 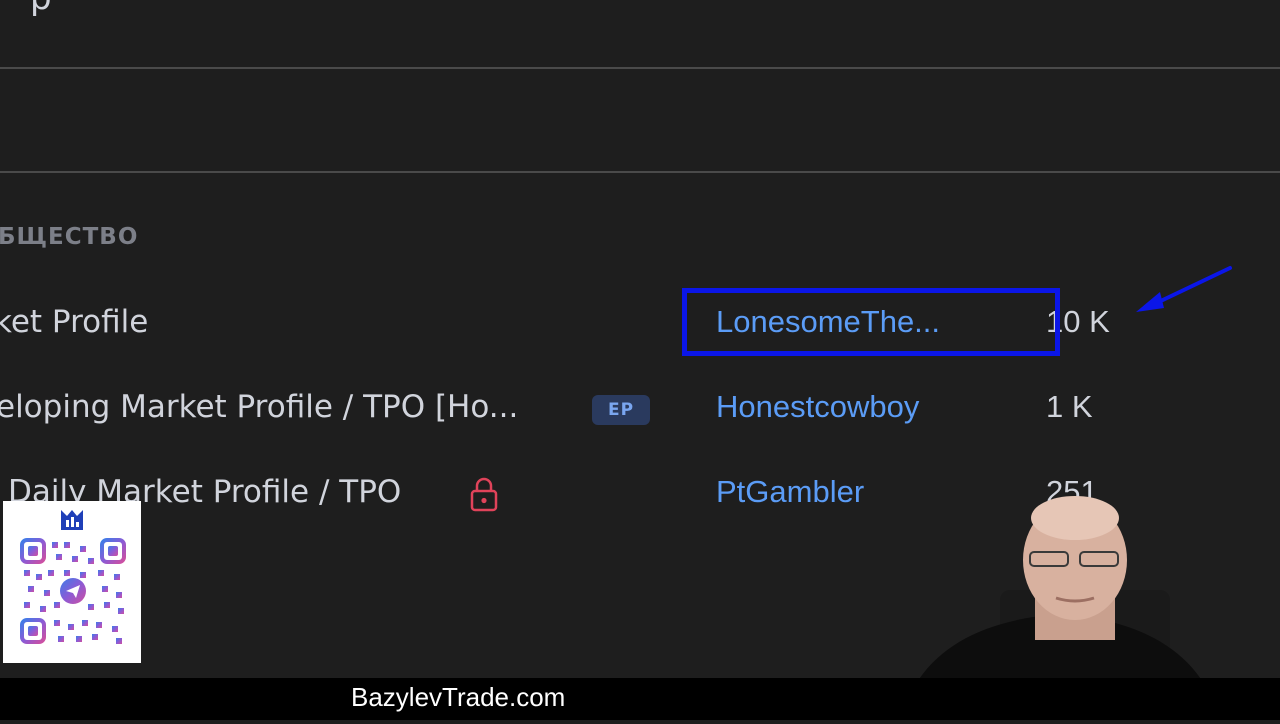 What do you see at coordinates (817, 407) in the screenshot?
I see `author-link: Honestcowboy` at bounding box center [817, 407].